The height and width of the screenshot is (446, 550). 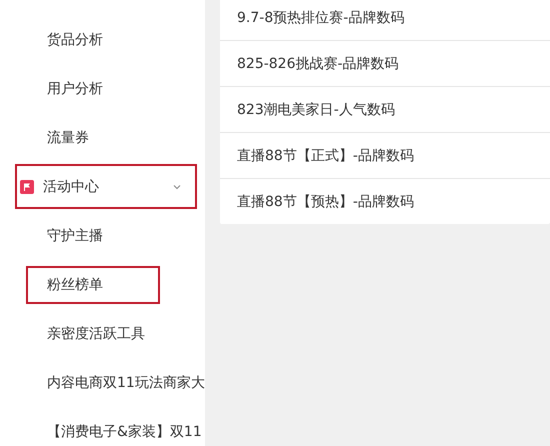 I want to click on list-item: 823潮电美家日-人气数码, so click(x=316, y=109).